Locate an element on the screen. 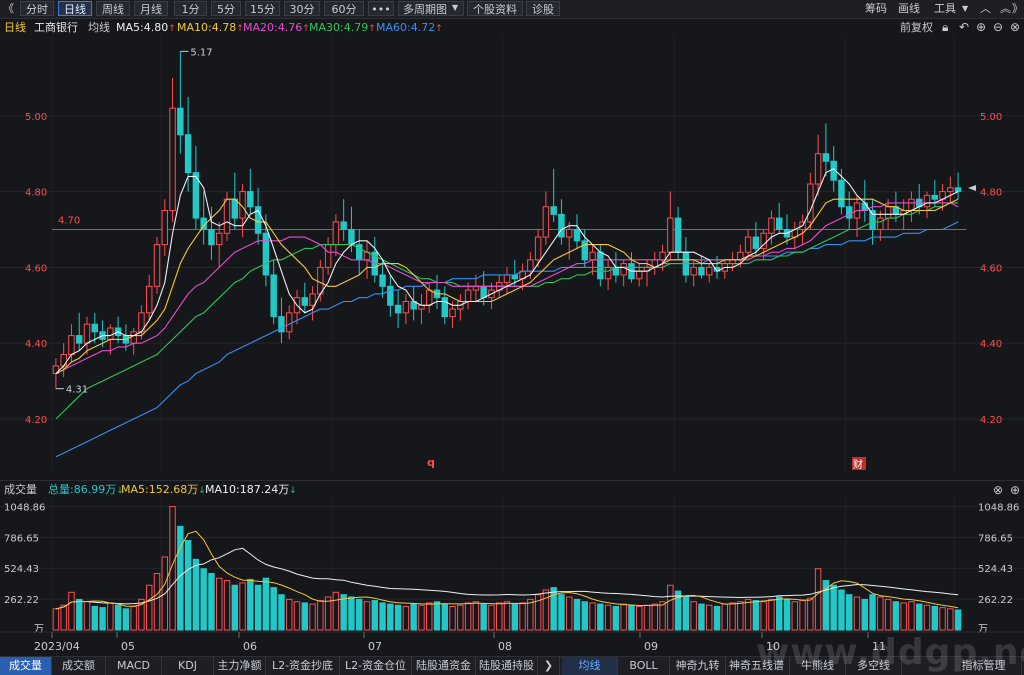  price-tick-left: 4.60 is located at coordinates (36, 268).